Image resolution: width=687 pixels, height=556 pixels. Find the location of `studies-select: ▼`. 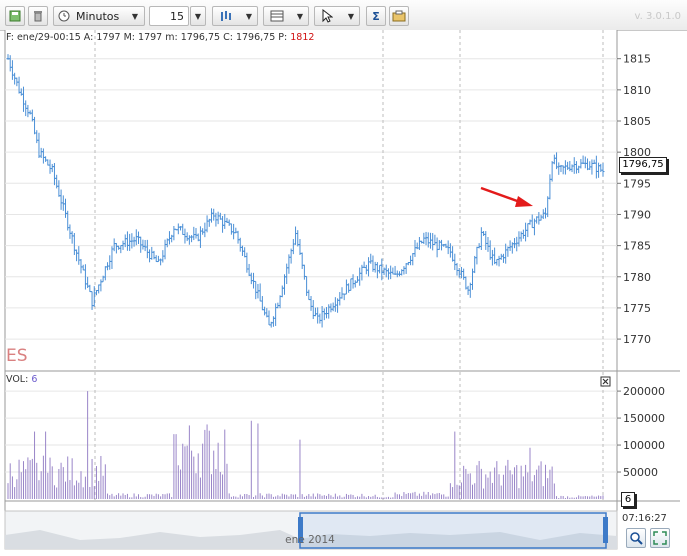

studies-select: ▼ is located at coordinates (286, 16).